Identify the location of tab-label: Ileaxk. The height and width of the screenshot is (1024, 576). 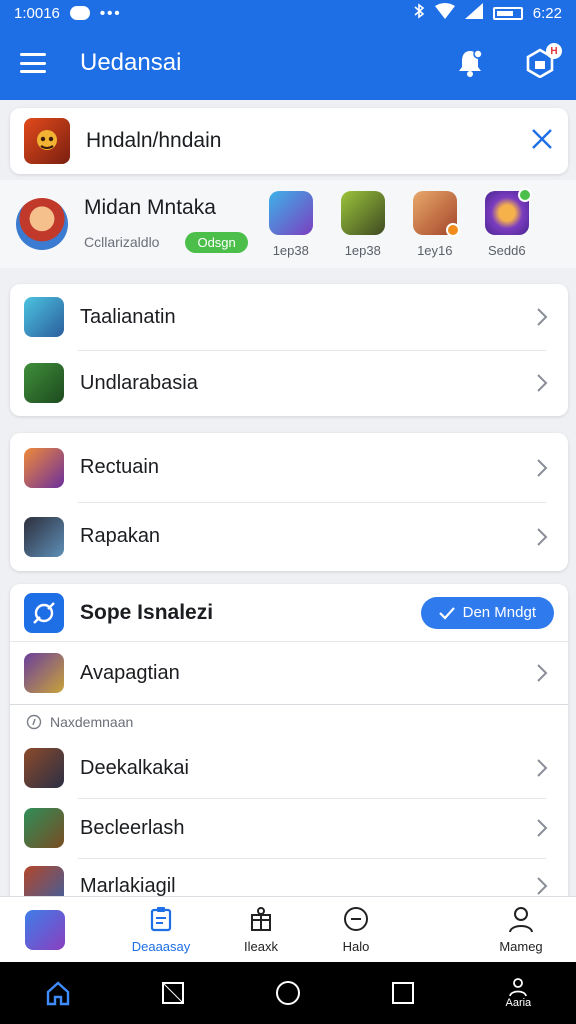
(261, 946).